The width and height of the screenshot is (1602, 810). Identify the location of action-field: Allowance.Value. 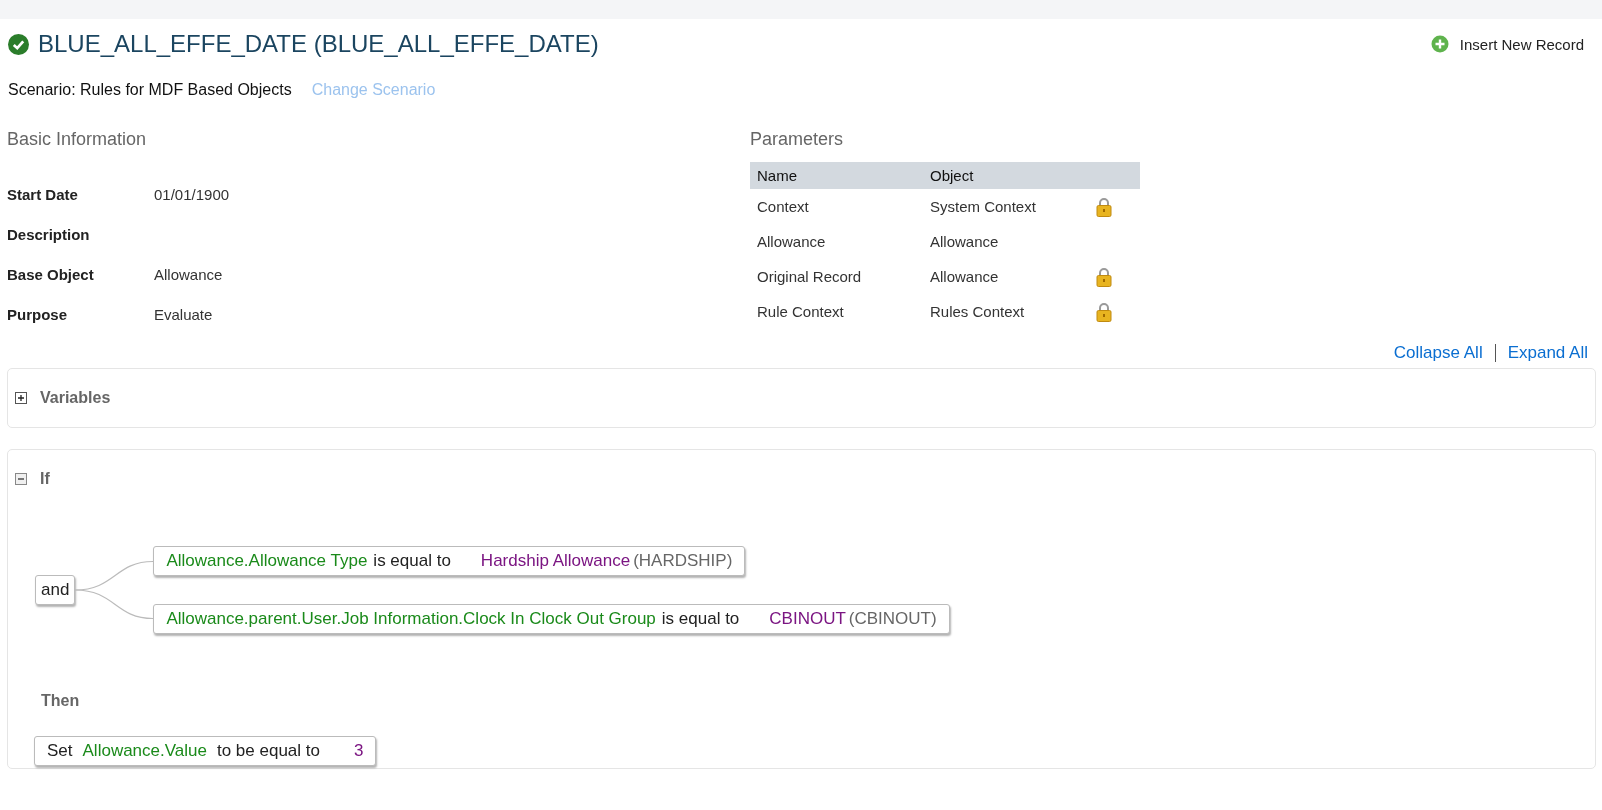
(144, 751).